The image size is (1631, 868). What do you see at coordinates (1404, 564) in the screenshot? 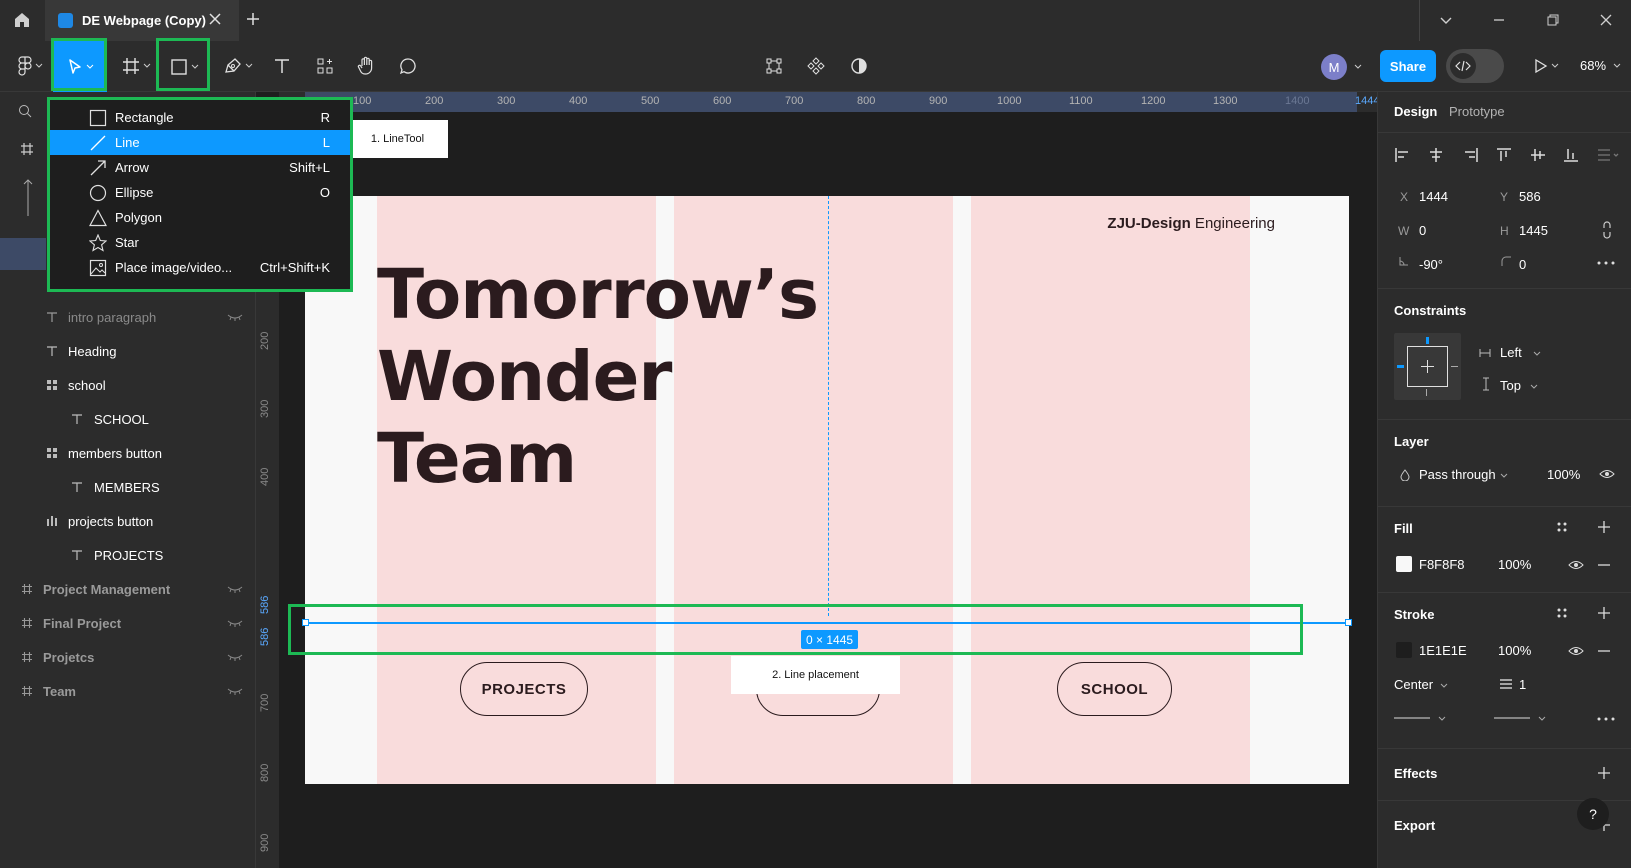
I see `fill-swatch` at bounding box center [1404, 564].